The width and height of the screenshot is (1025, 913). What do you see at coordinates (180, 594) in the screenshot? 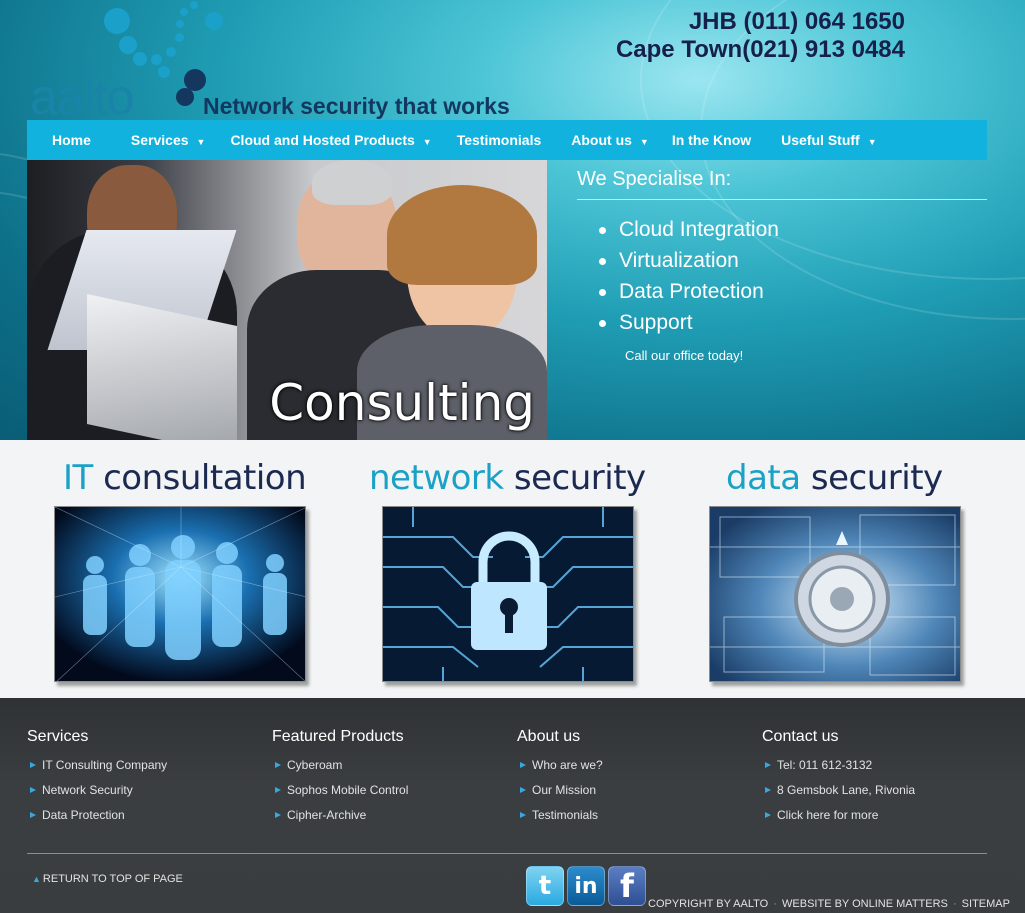
I see `digital-people-image` at bounding box center [180, 594].